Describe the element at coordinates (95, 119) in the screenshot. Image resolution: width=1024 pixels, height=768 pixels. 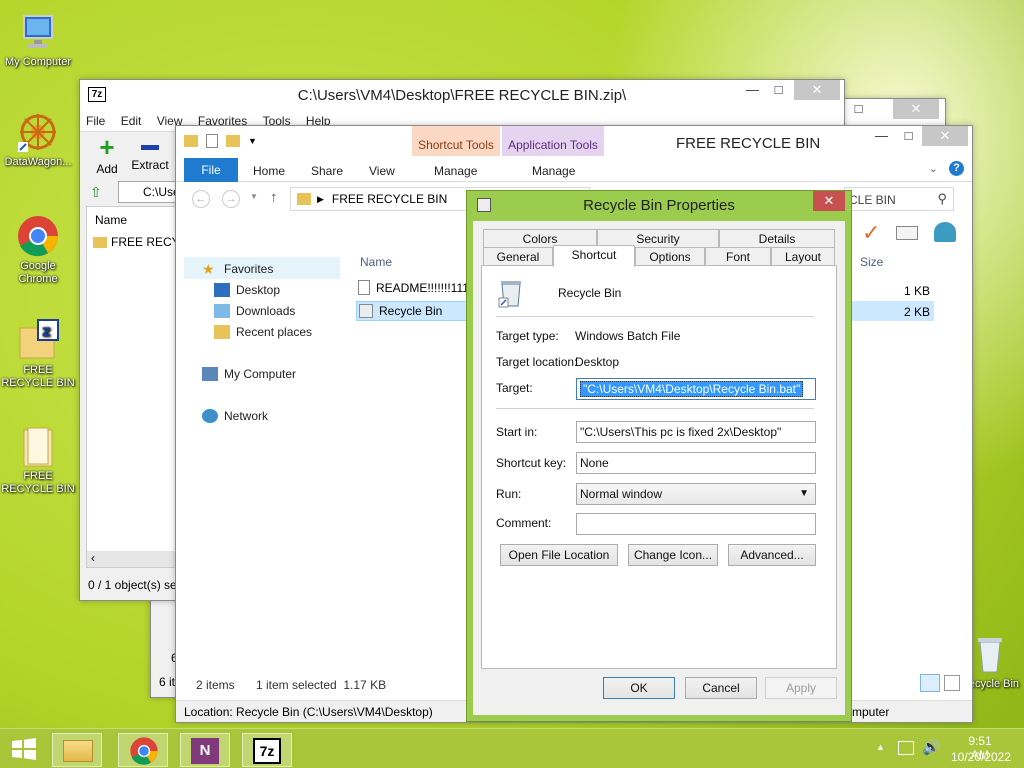
I see `menu-file: File` at that location.